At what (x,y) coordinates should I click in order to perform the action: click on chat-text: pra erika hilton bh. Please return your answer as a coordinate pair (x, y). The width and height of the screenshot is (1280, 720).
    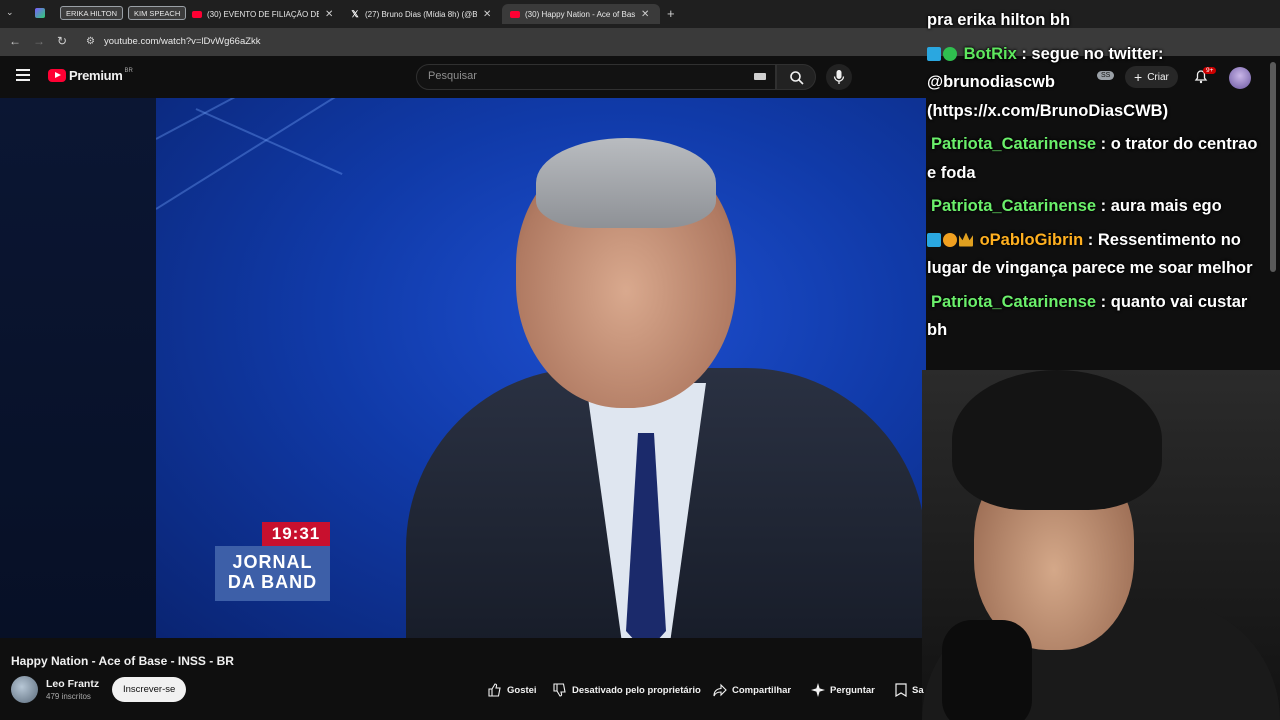
    Looking at the image, I should click on (999, 20).